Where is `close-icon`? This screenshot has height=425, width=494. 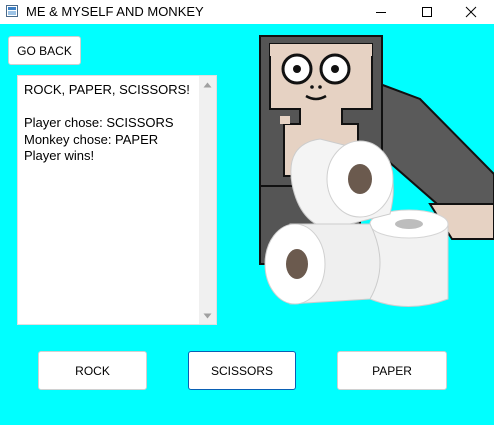 close-icon is located at coordinates (471, 12).